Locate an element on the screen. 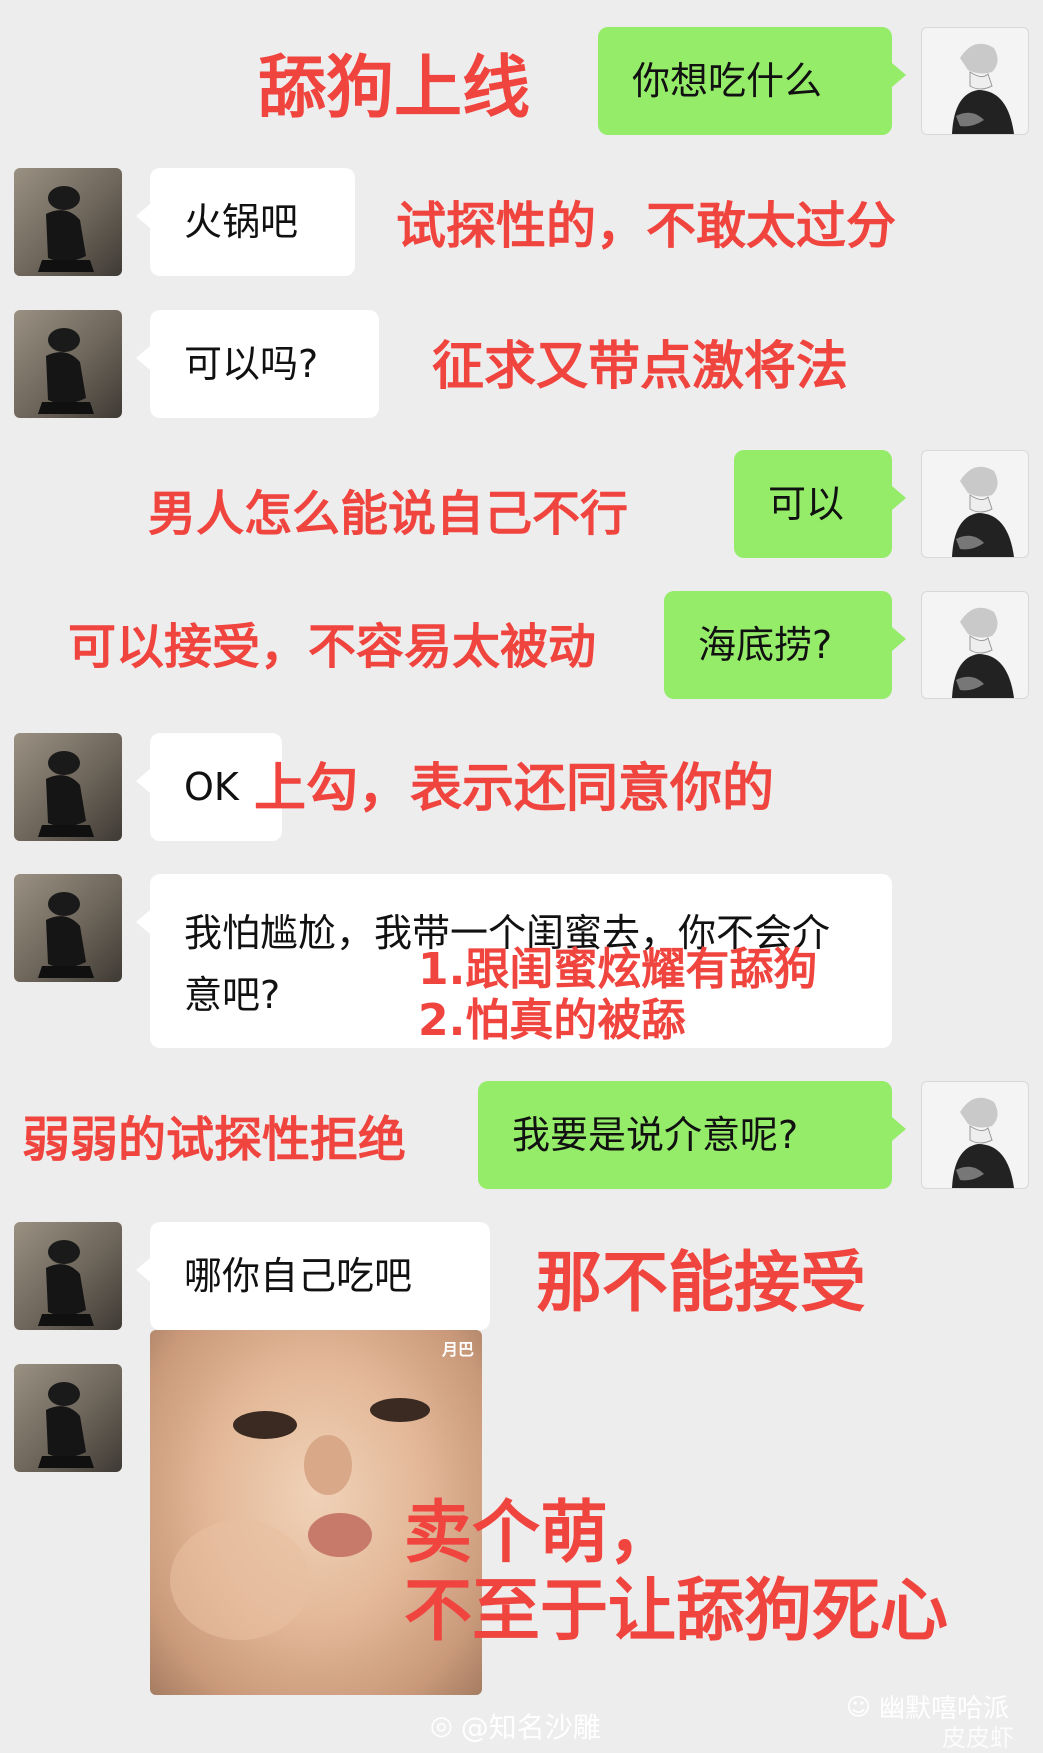 This screenshot has height=1753, width=1043. wechat-icon: ☺ is located at coordinates (859, 1706).